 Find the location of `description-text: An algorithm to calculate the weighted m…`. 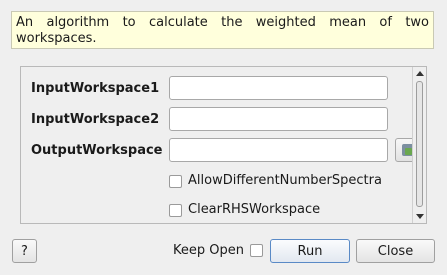

description-text: An algorithm to calculate the weighted m… is located at coordinates (222, 30).